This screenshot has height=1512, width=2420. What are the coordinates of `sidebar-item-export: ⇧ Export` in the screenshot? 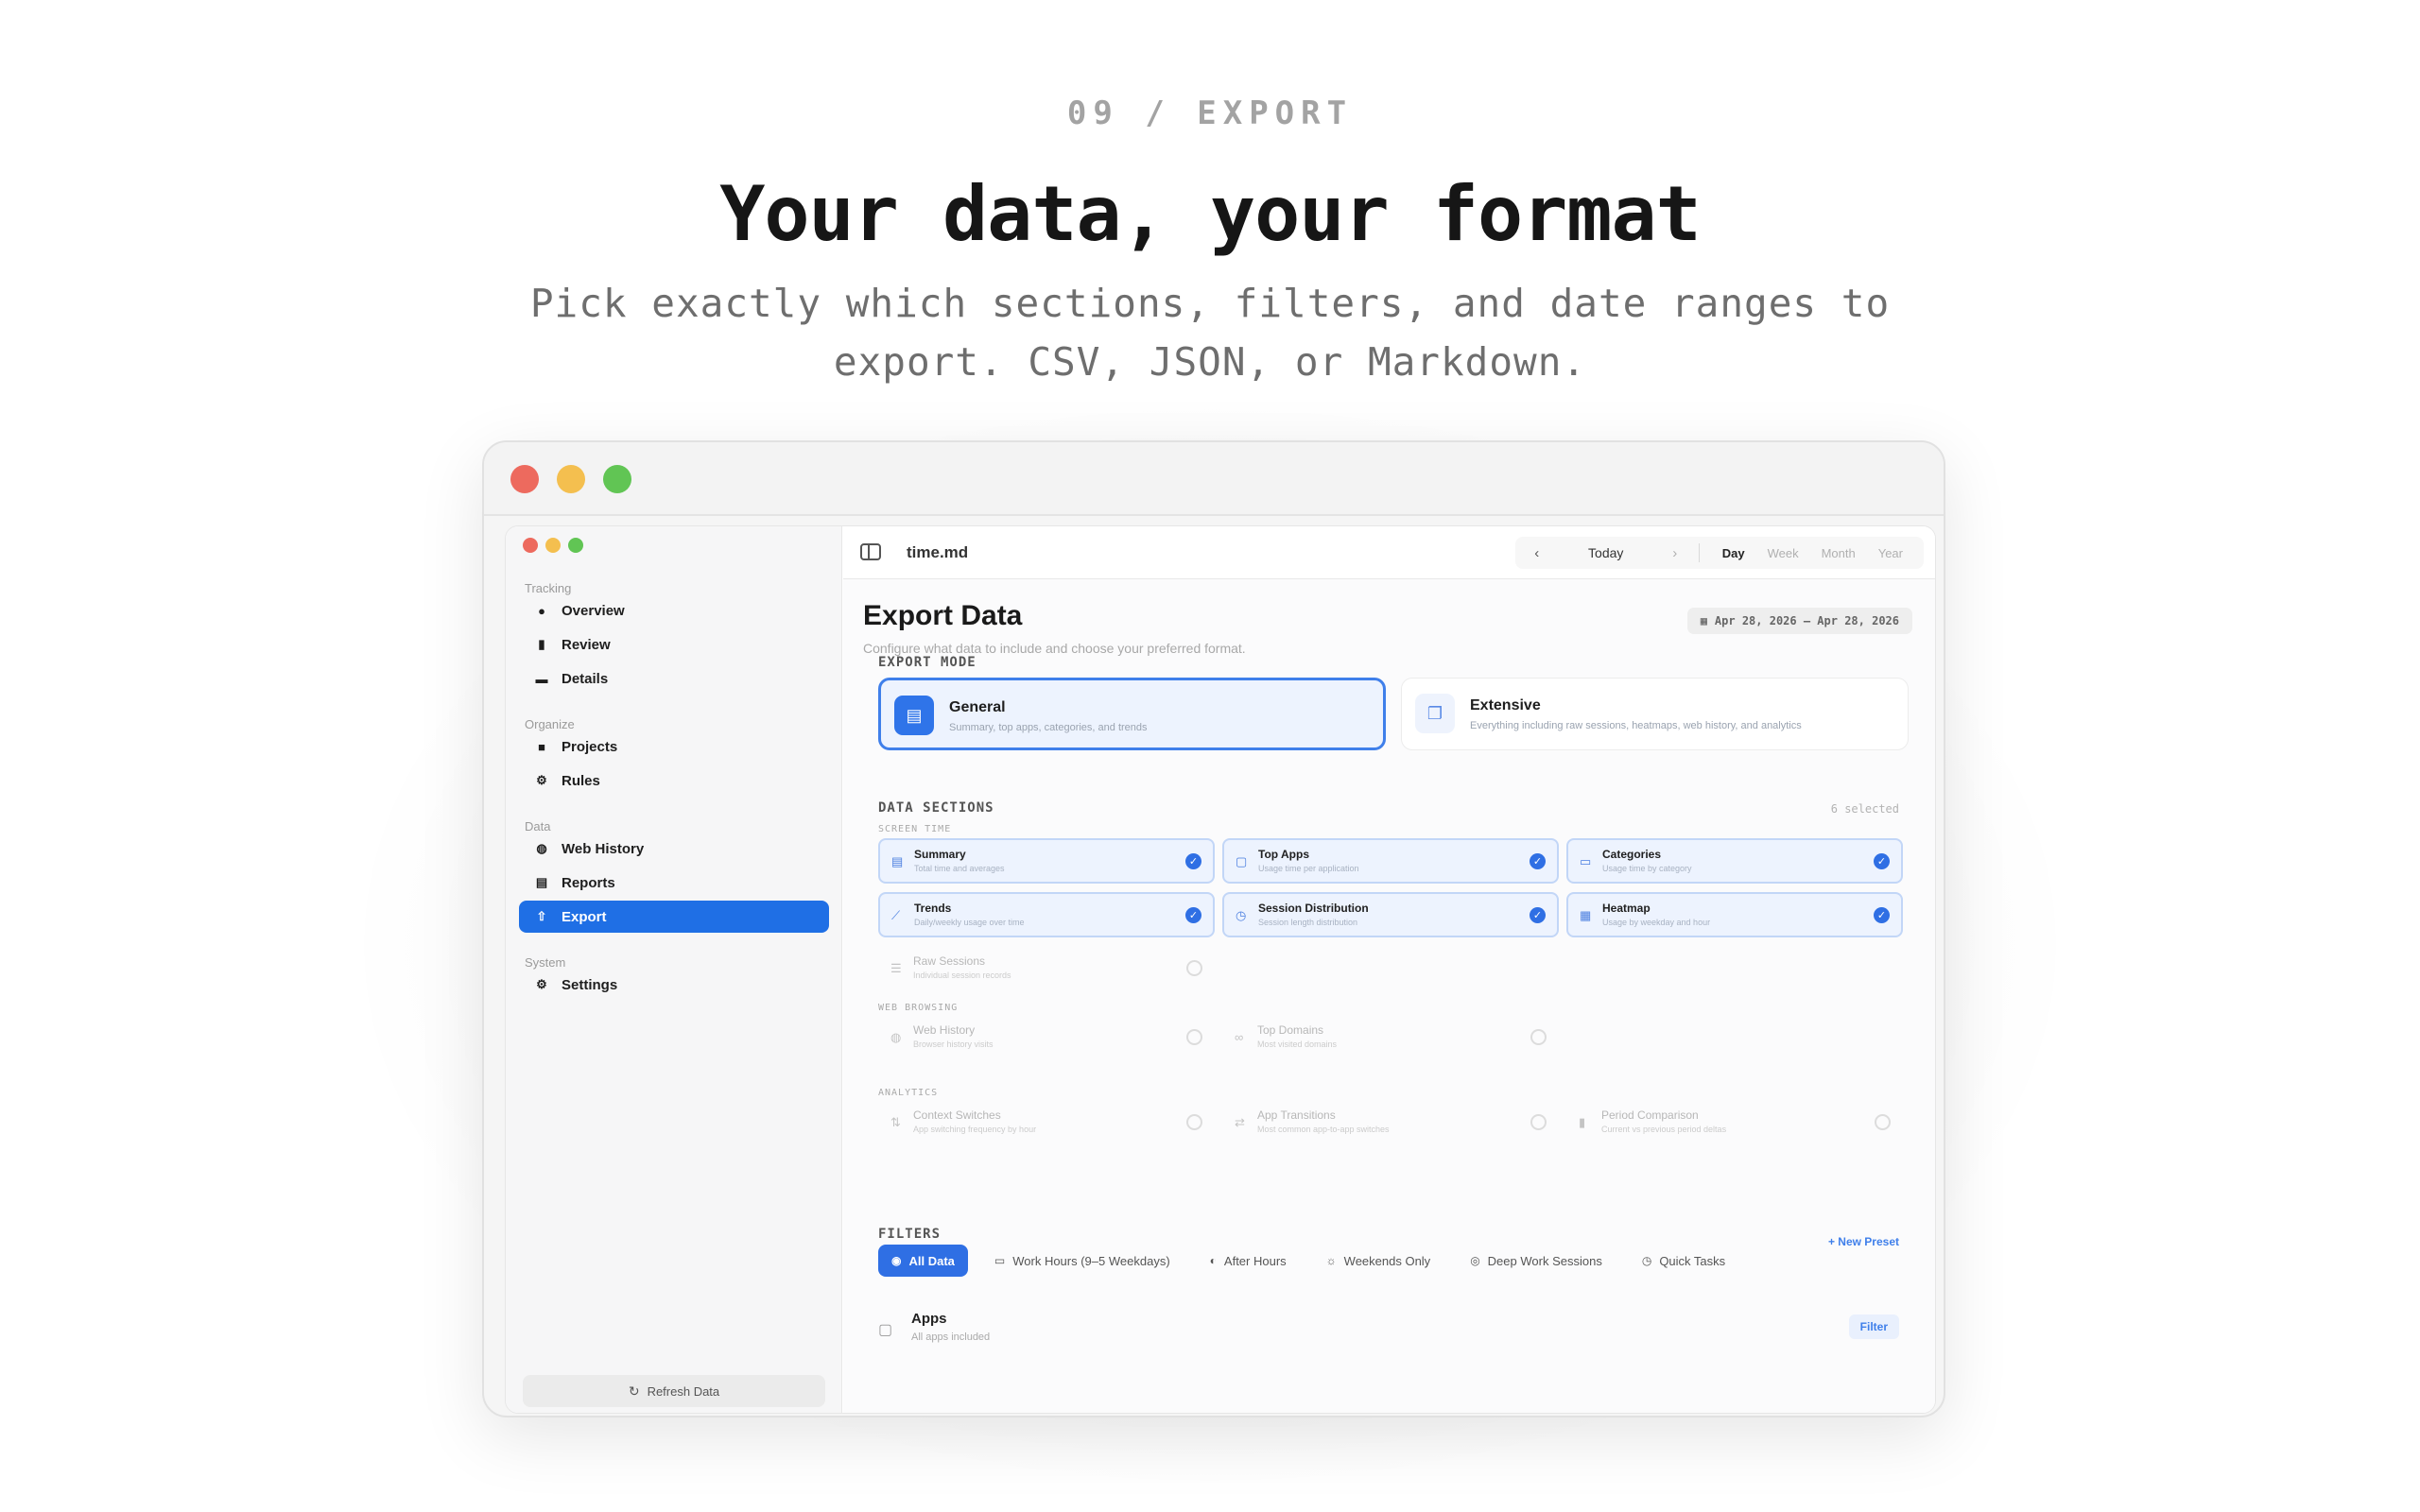 It's located at (674, 917).